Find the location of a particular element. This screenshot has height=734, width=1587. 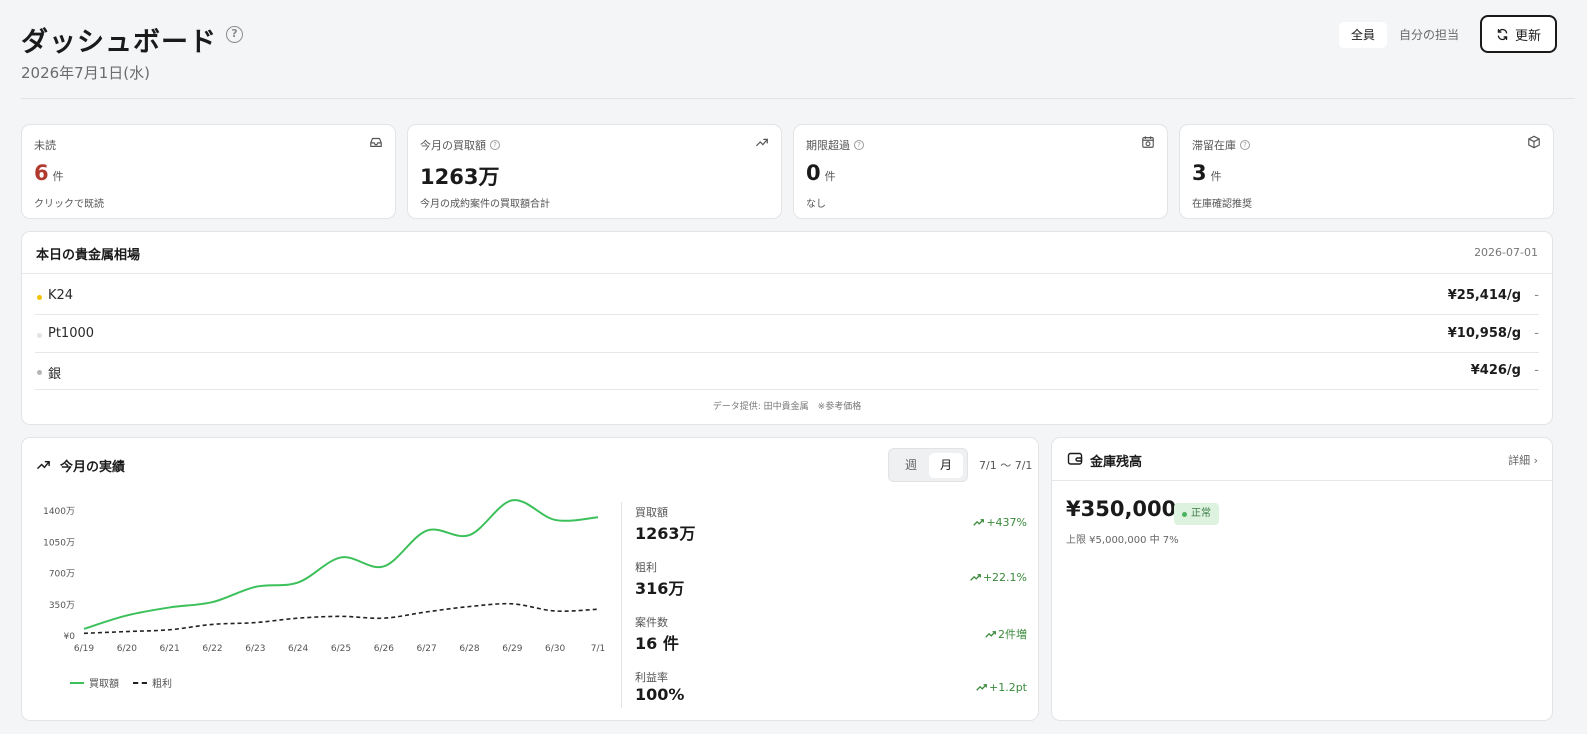

metal-price: ¥25,414/g is located at coordinates (1484, 295).